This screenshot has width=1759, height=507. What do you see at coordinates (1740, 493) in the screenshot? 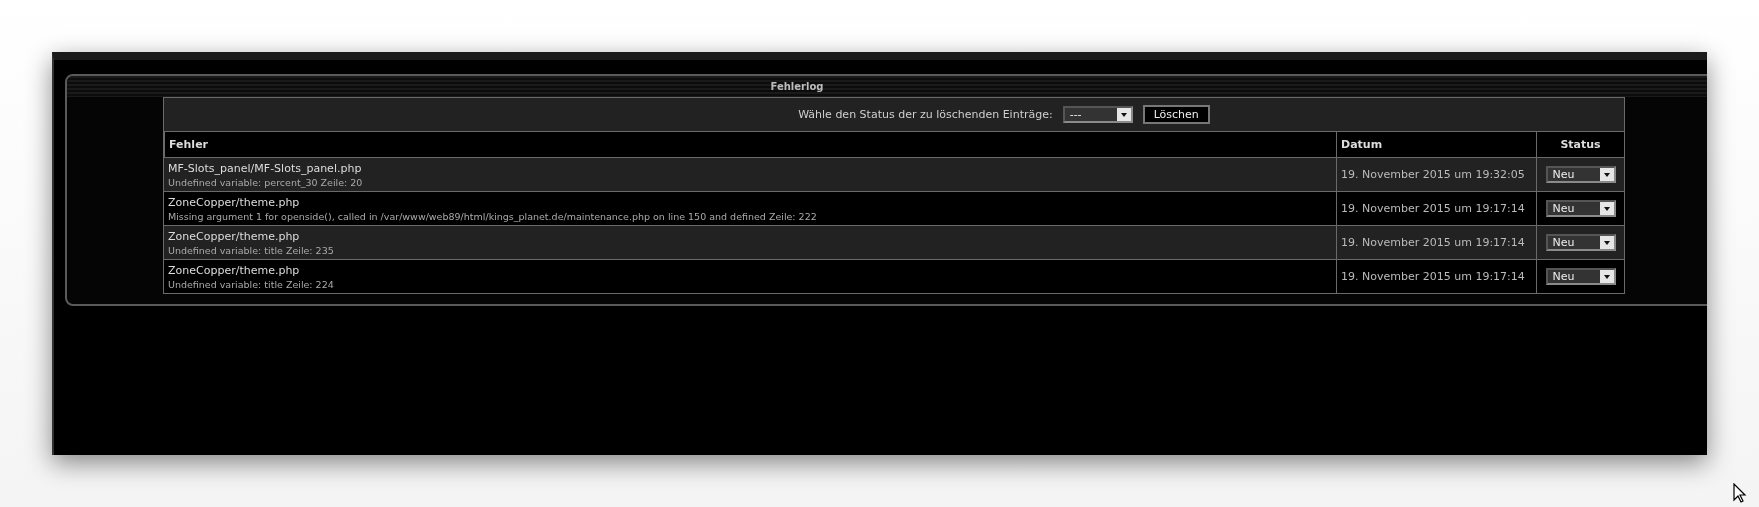
I see `mouse-pointer-icon` at bounding box center [1740, 493].